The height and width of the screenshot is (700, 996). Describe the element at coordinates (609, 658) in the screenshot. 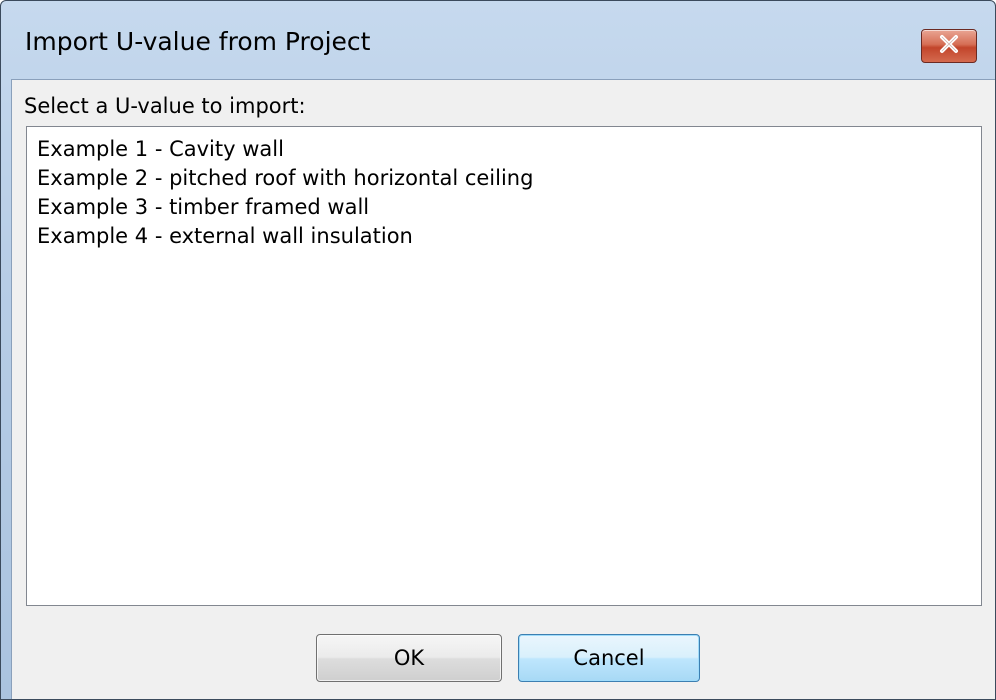

I see `cancel-button: Cancel` at that location.